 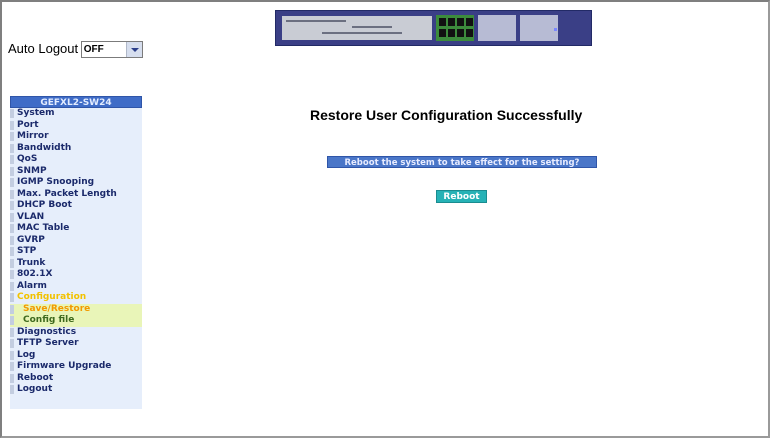 What do you see at coordinates (76, 275) in the screenshot?
I see `menu-item-802-1x: 802.1X` at bounding box center [76, 275].